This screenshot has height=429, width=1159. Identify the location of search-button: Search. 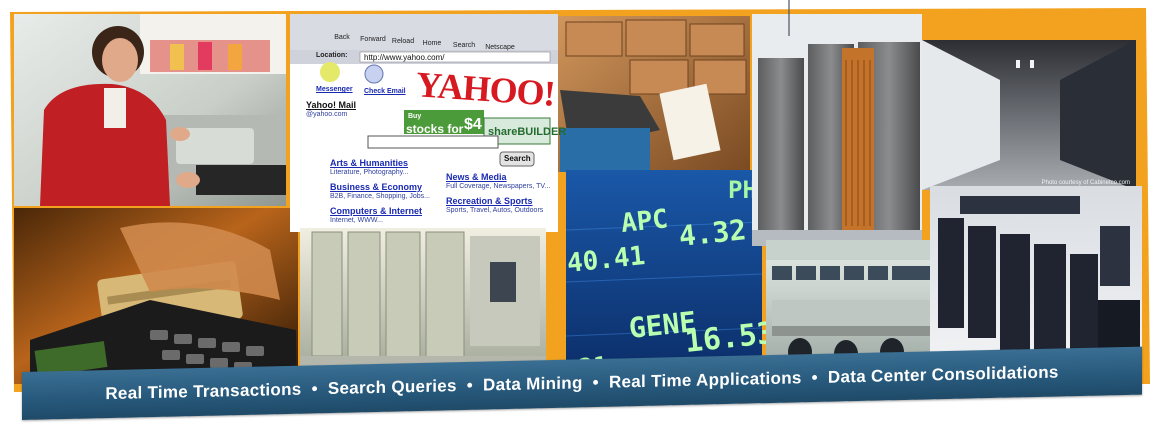
(517, 158).